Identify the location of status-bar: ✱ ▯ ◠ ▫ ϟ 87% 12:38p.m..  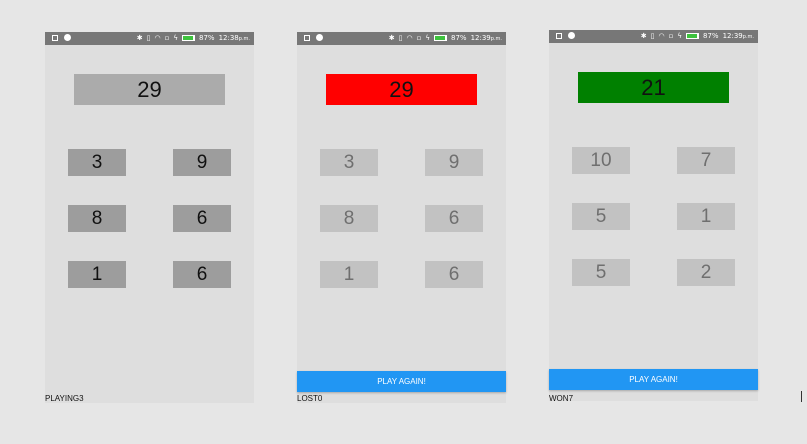
(149, 38).